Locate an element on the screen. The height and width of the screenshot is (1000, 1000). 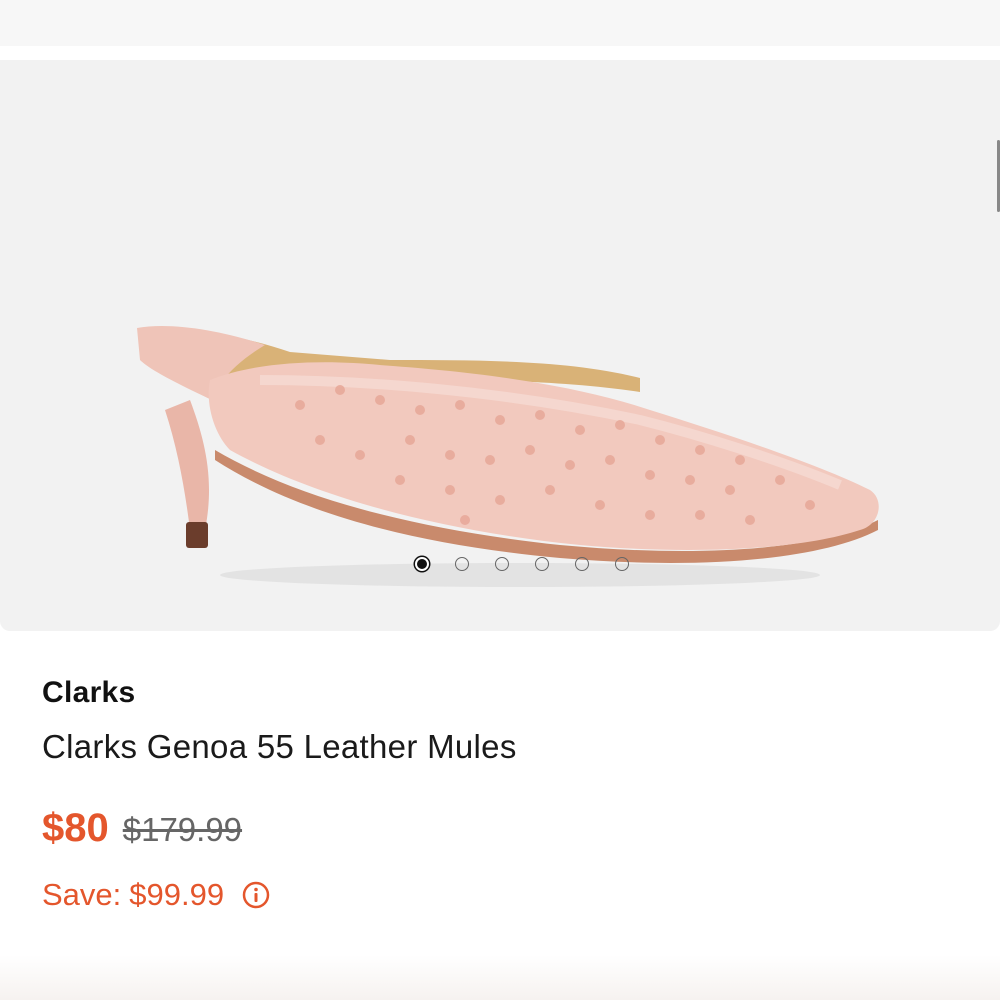
carousel-indicator is located at coordinates (532, 564).